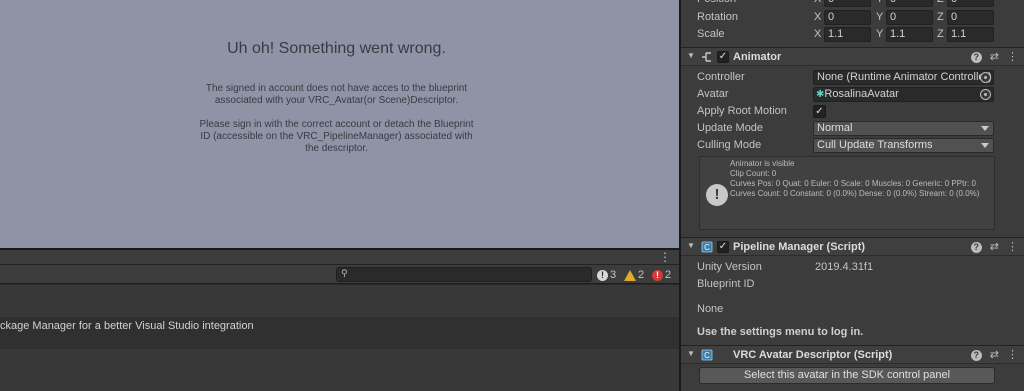 The image size is (1024, 391). I want to click on position-x-field: 0, so click(847, 3).